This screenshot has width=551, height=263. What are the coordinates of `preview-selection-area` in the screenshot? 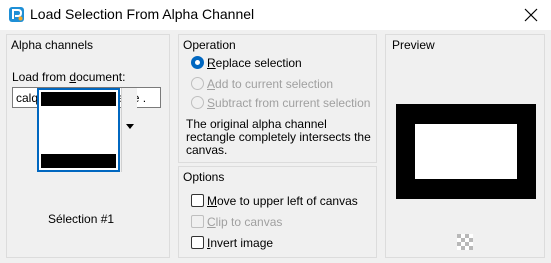 It's located at (466, 151).